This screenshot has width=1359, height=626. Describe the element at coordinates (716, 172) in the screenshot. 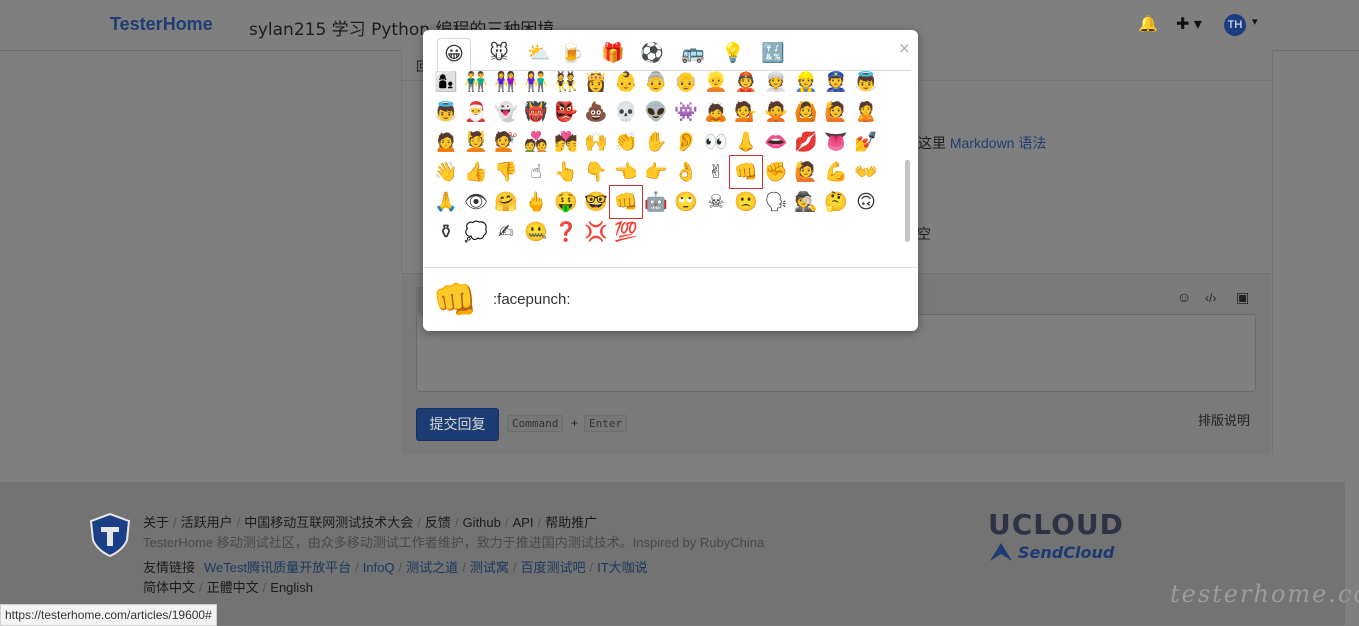

I see `emoji-option: ✌` at that location.